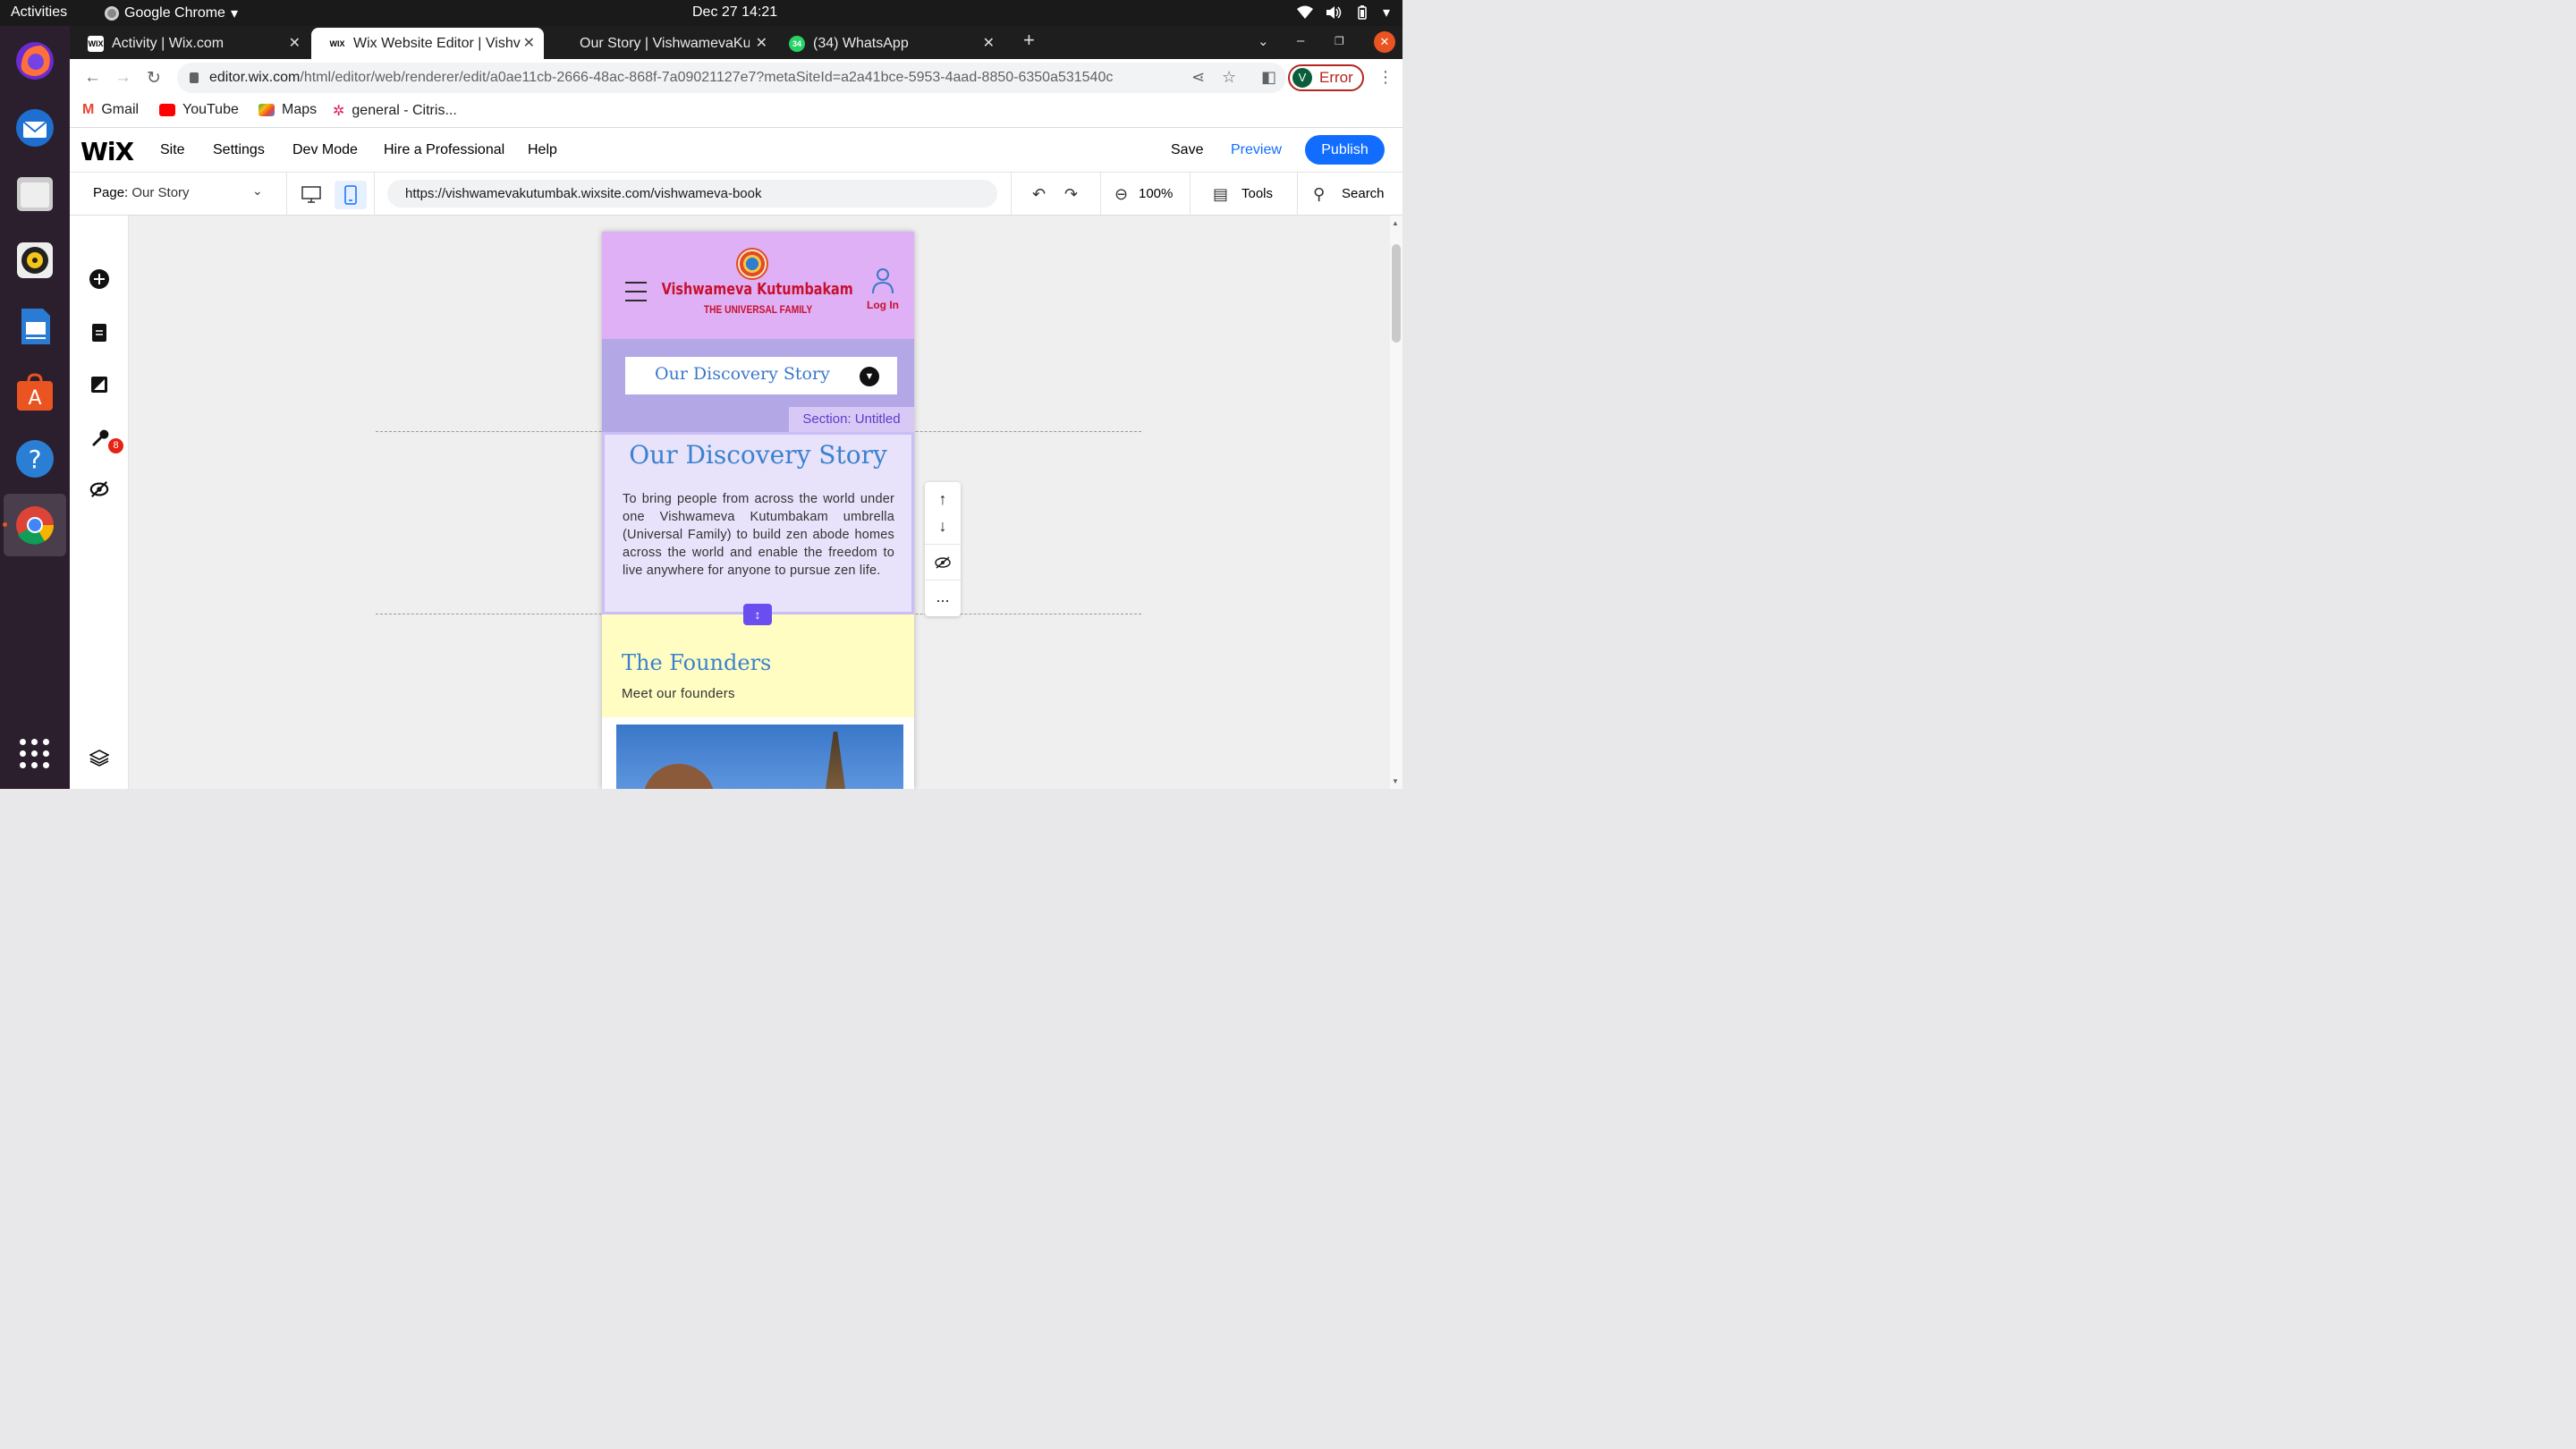 This screenshot has height=1449, width=2576. Describe the element at coordinates (257, 191) in the screenshot. I see `chevron-down-icon: ⌄` at that location.